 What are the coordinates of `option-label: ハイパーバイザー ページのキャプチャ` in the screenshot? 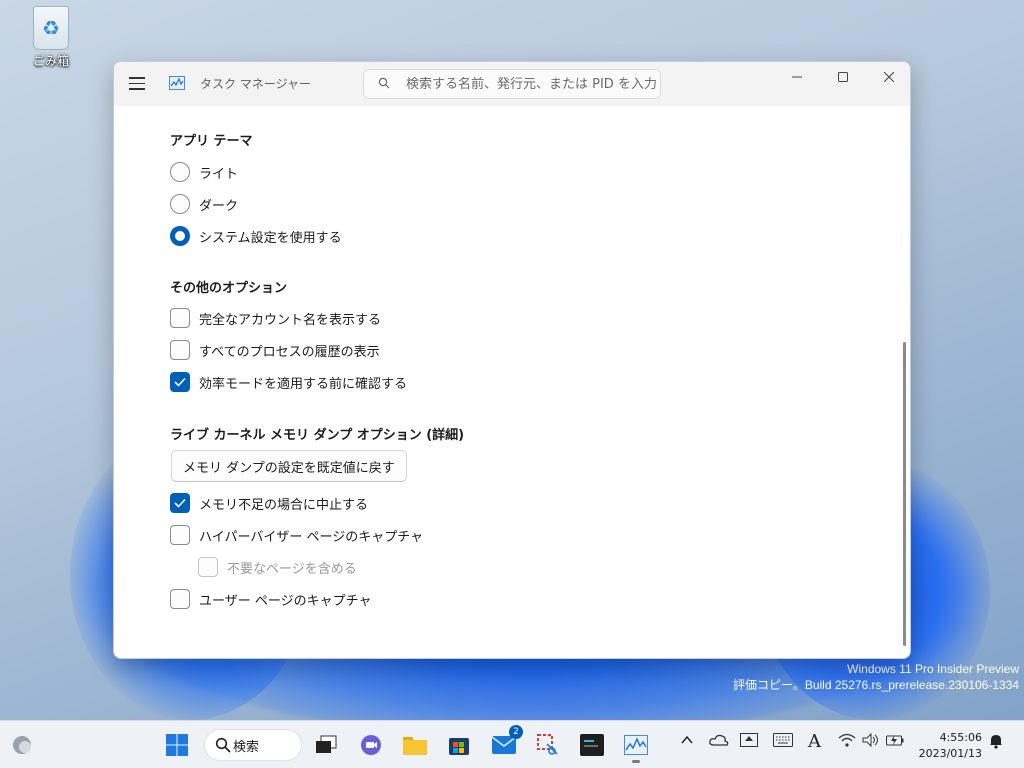 It's located at (311, 537).